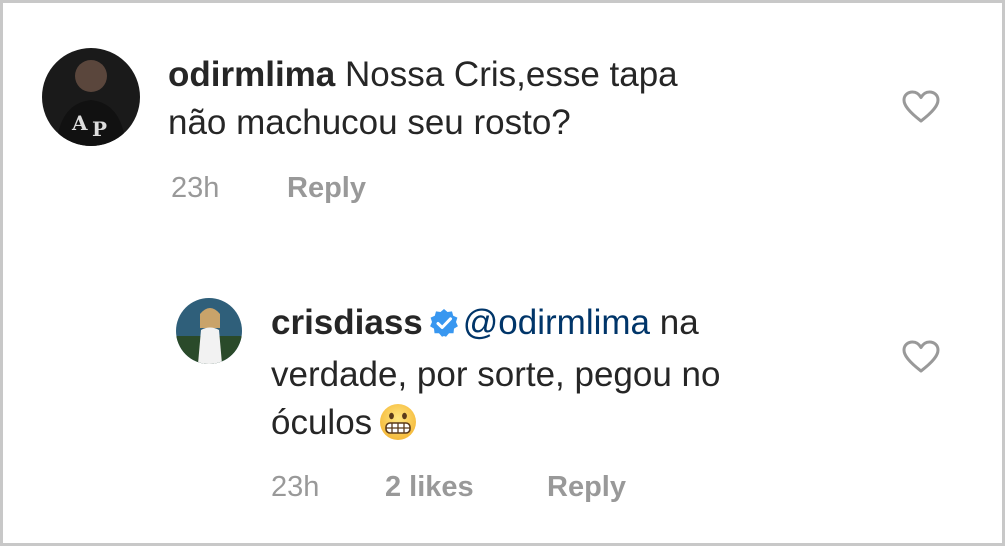  What do you see at coordinates (444, 327) in the screenshot?
I see `verified-badge-icon` at bounding box center [444, 327].